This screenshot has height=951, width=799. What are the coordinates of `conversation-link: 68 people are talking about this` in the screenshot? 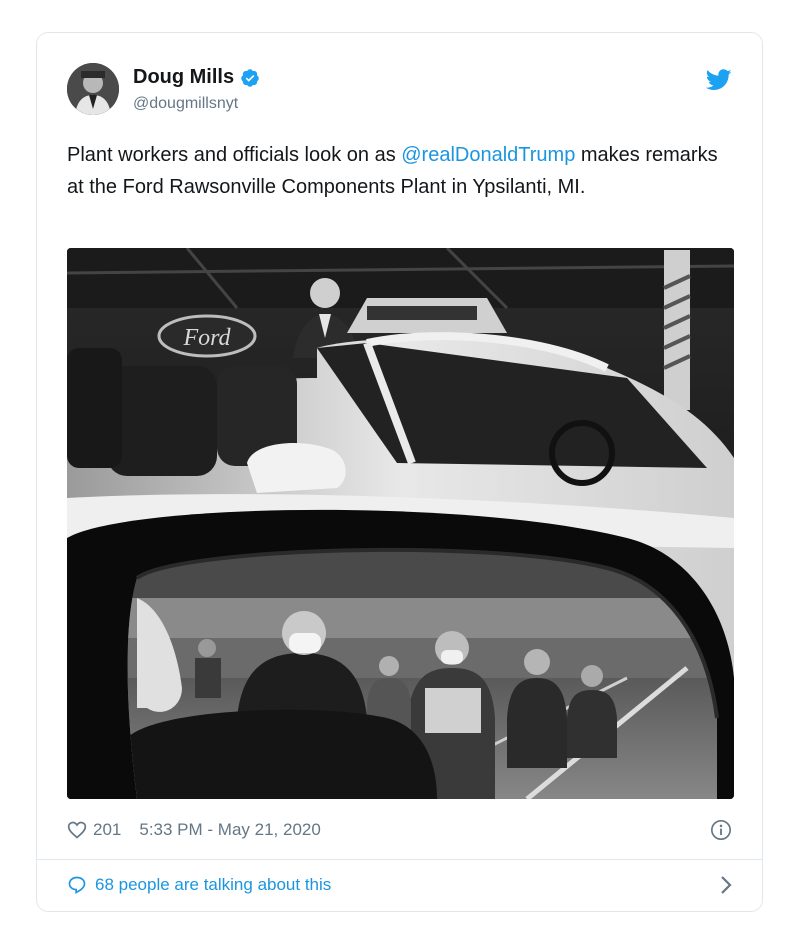 It's located at (399, 885).